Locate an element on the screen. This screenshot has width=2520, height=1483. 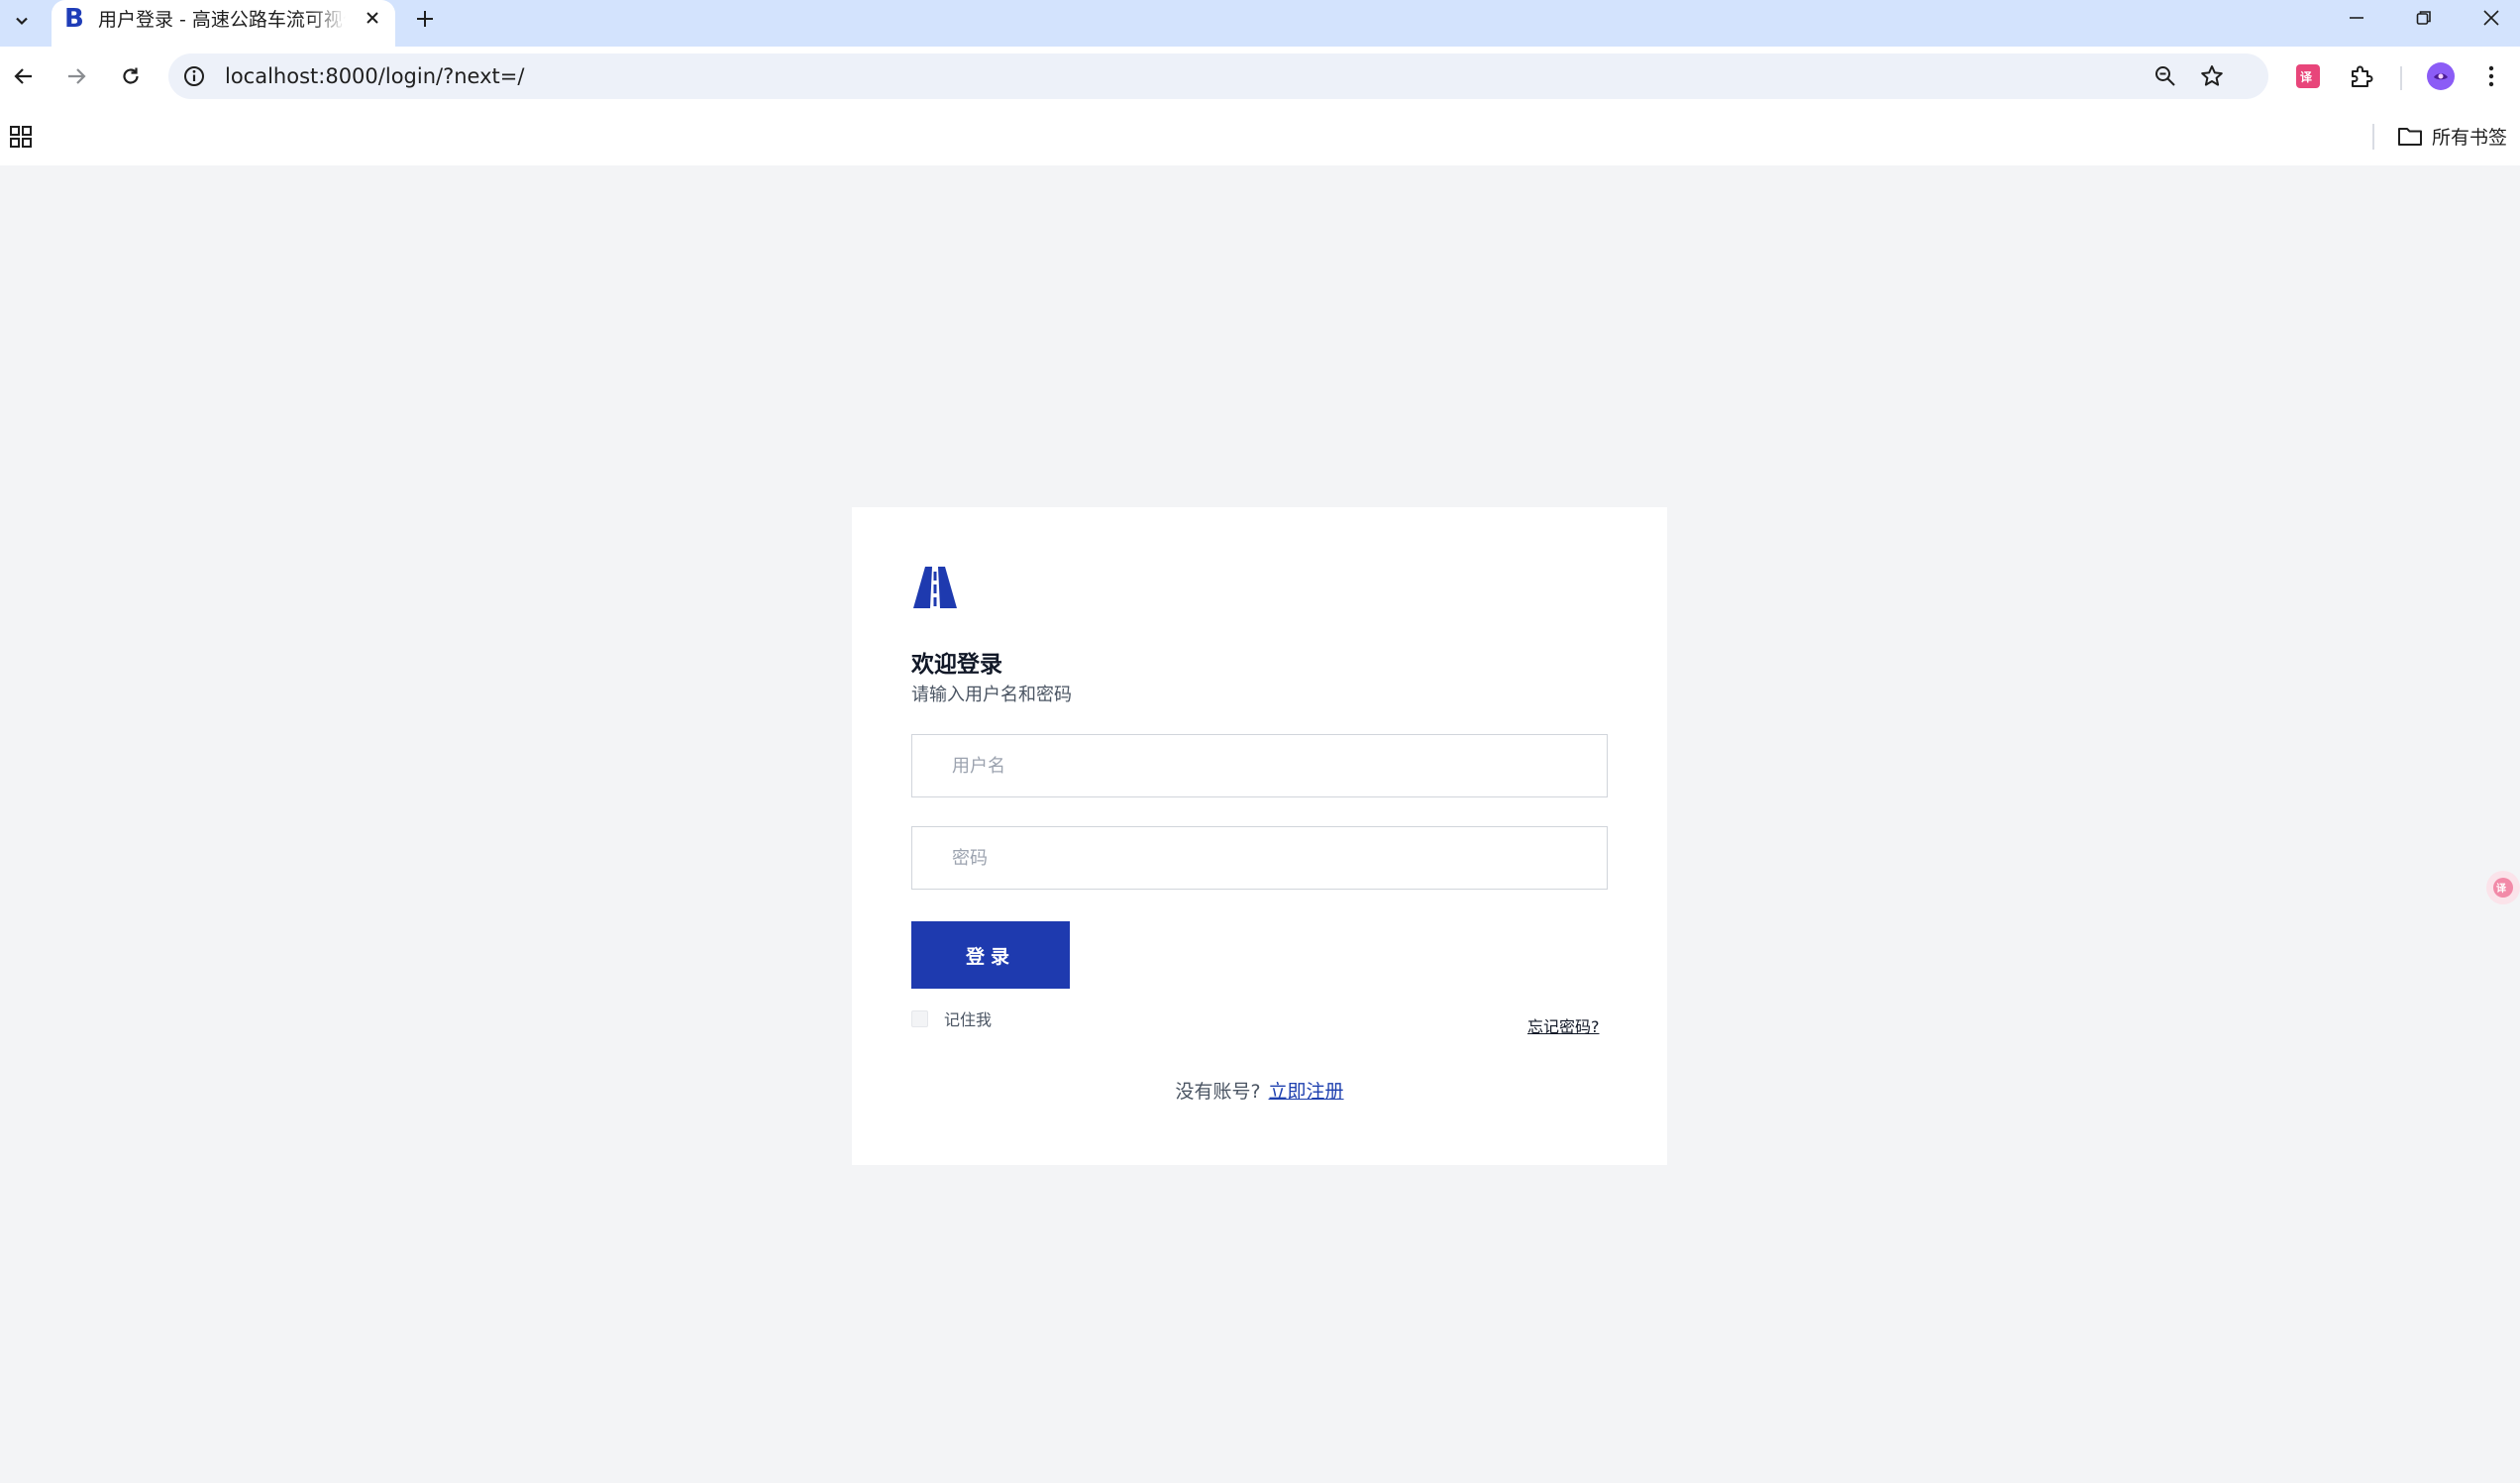
extensions-button is located at coordinates (2361, 76).